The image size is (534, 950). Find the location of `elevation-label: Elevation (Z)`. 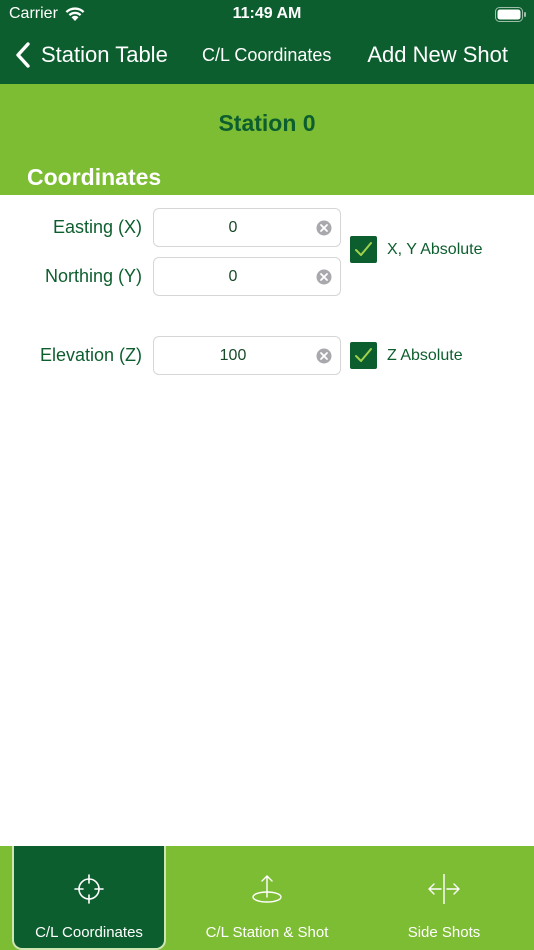

elevation-label: Elevation (Z) is located at coordinates (90, 355).